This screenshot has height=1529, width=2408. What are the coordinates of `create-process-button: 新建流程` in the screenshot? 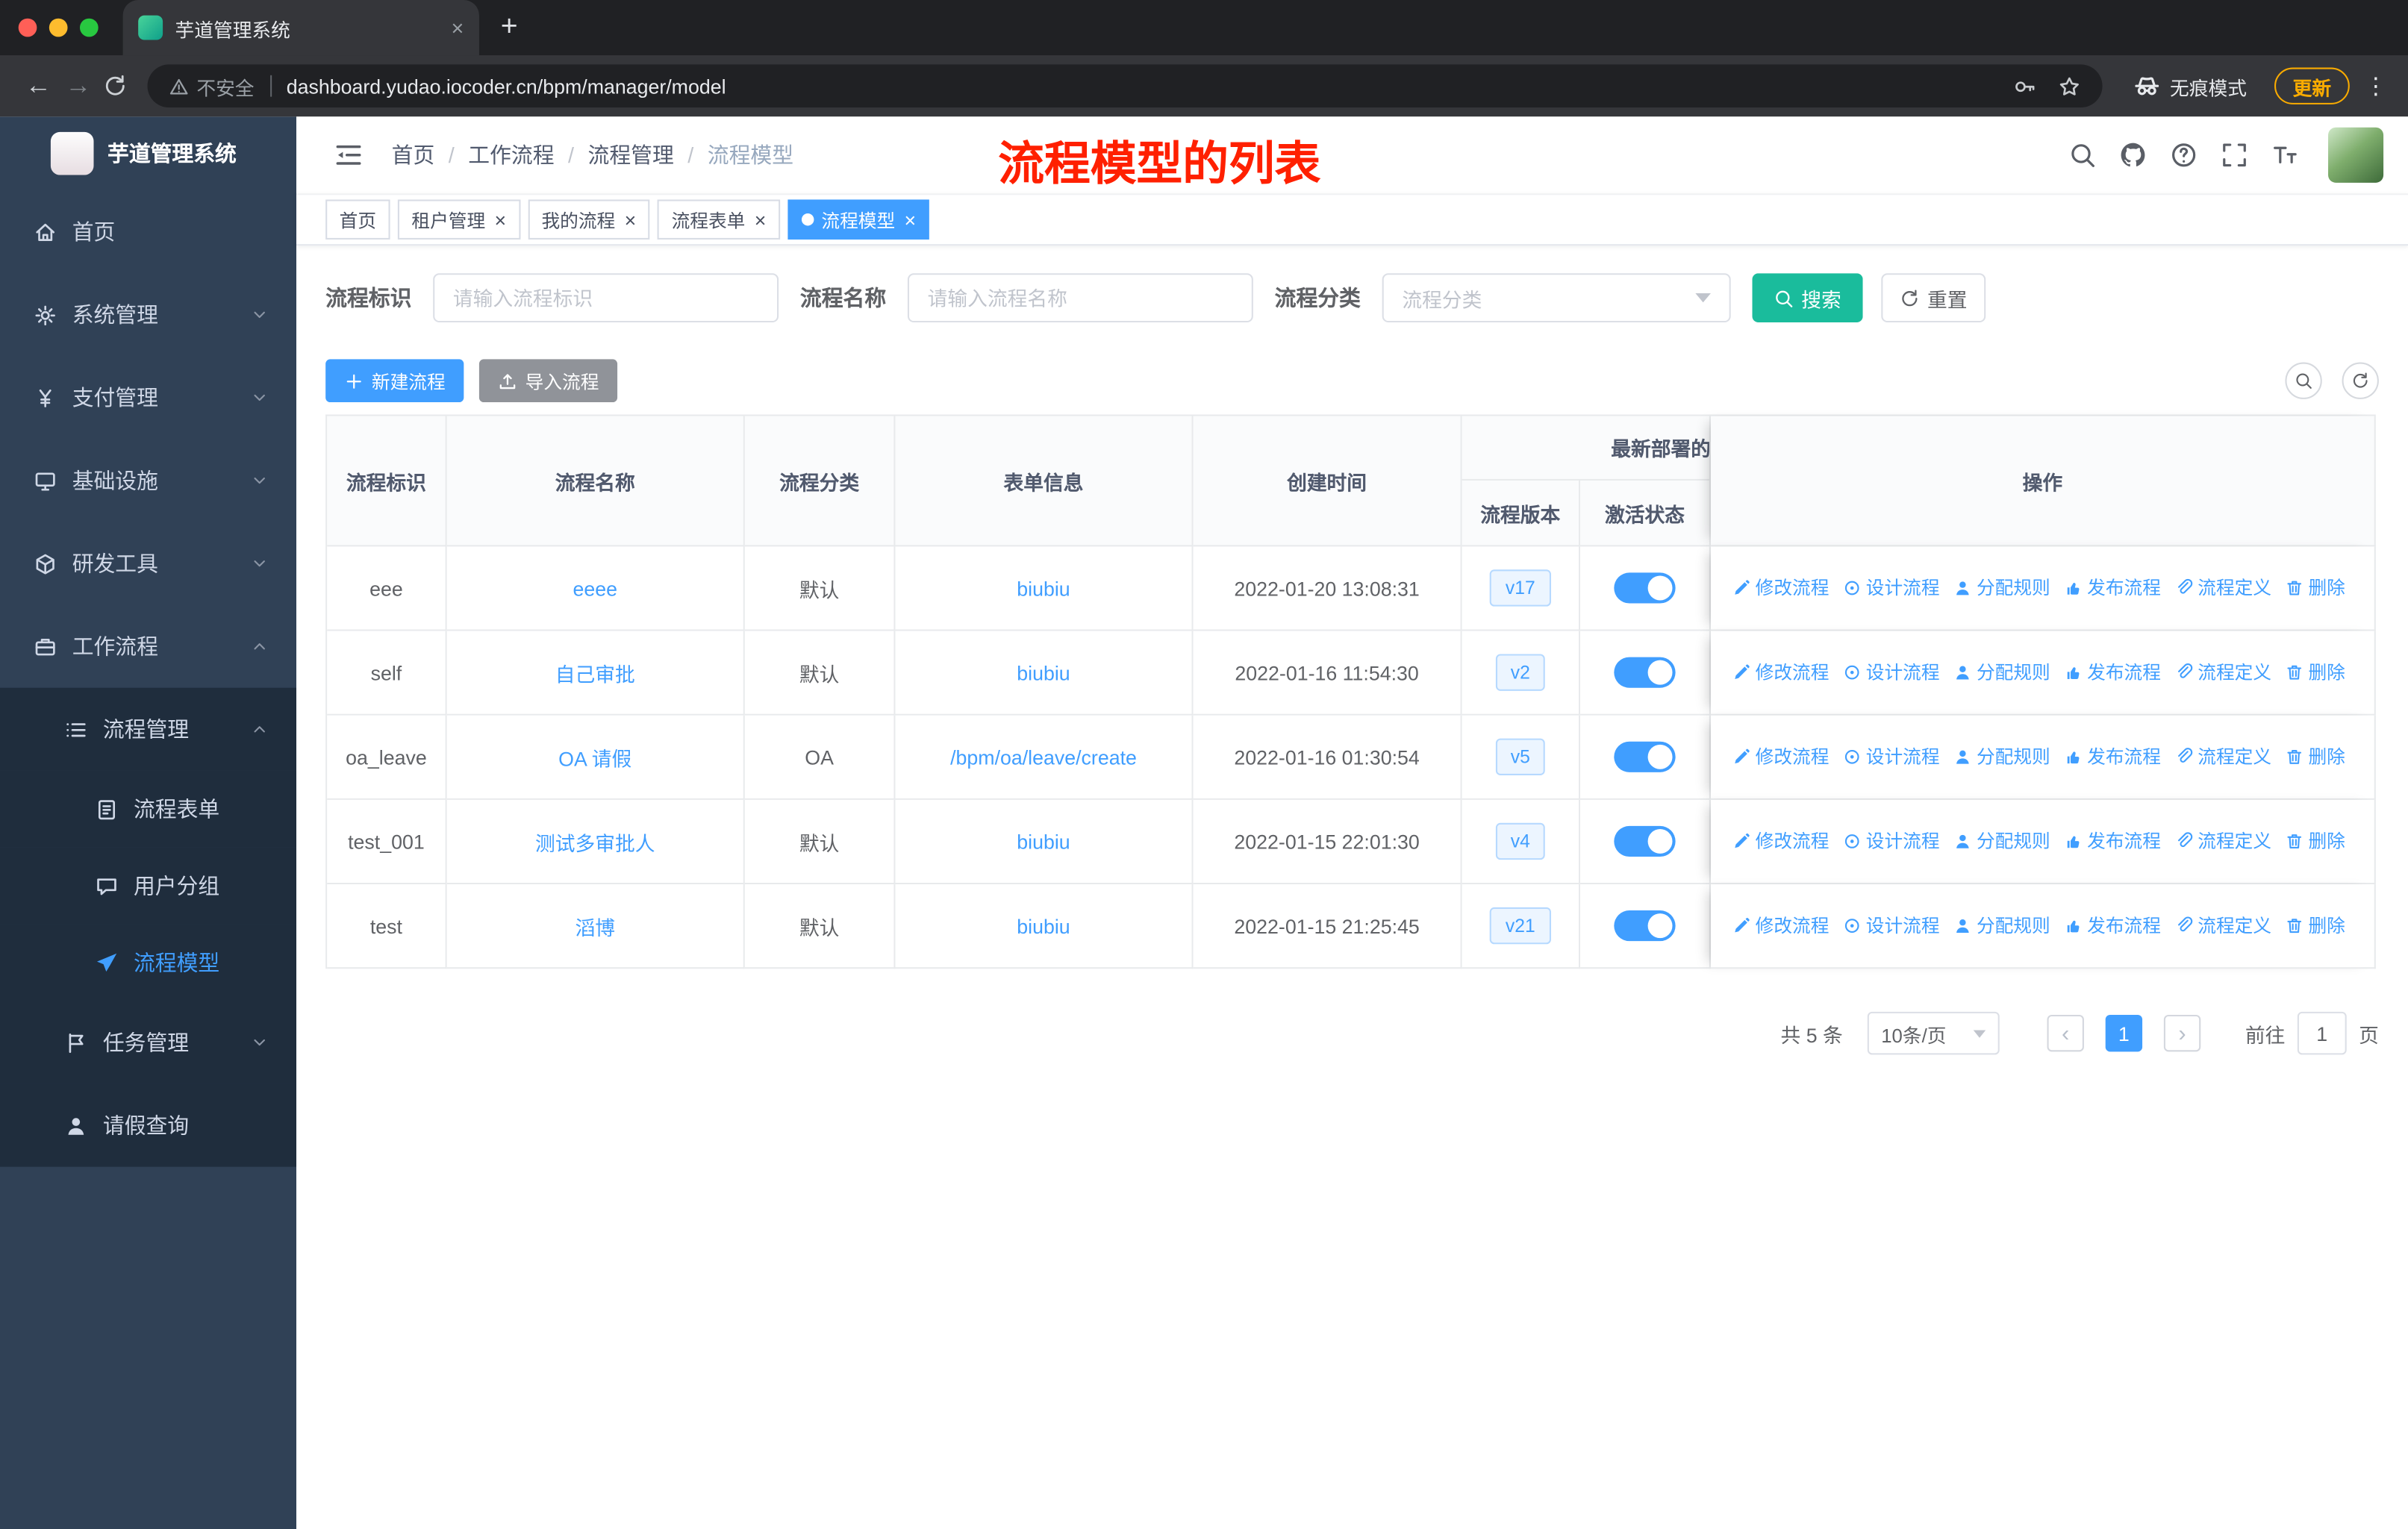 It's located at (394, 381).